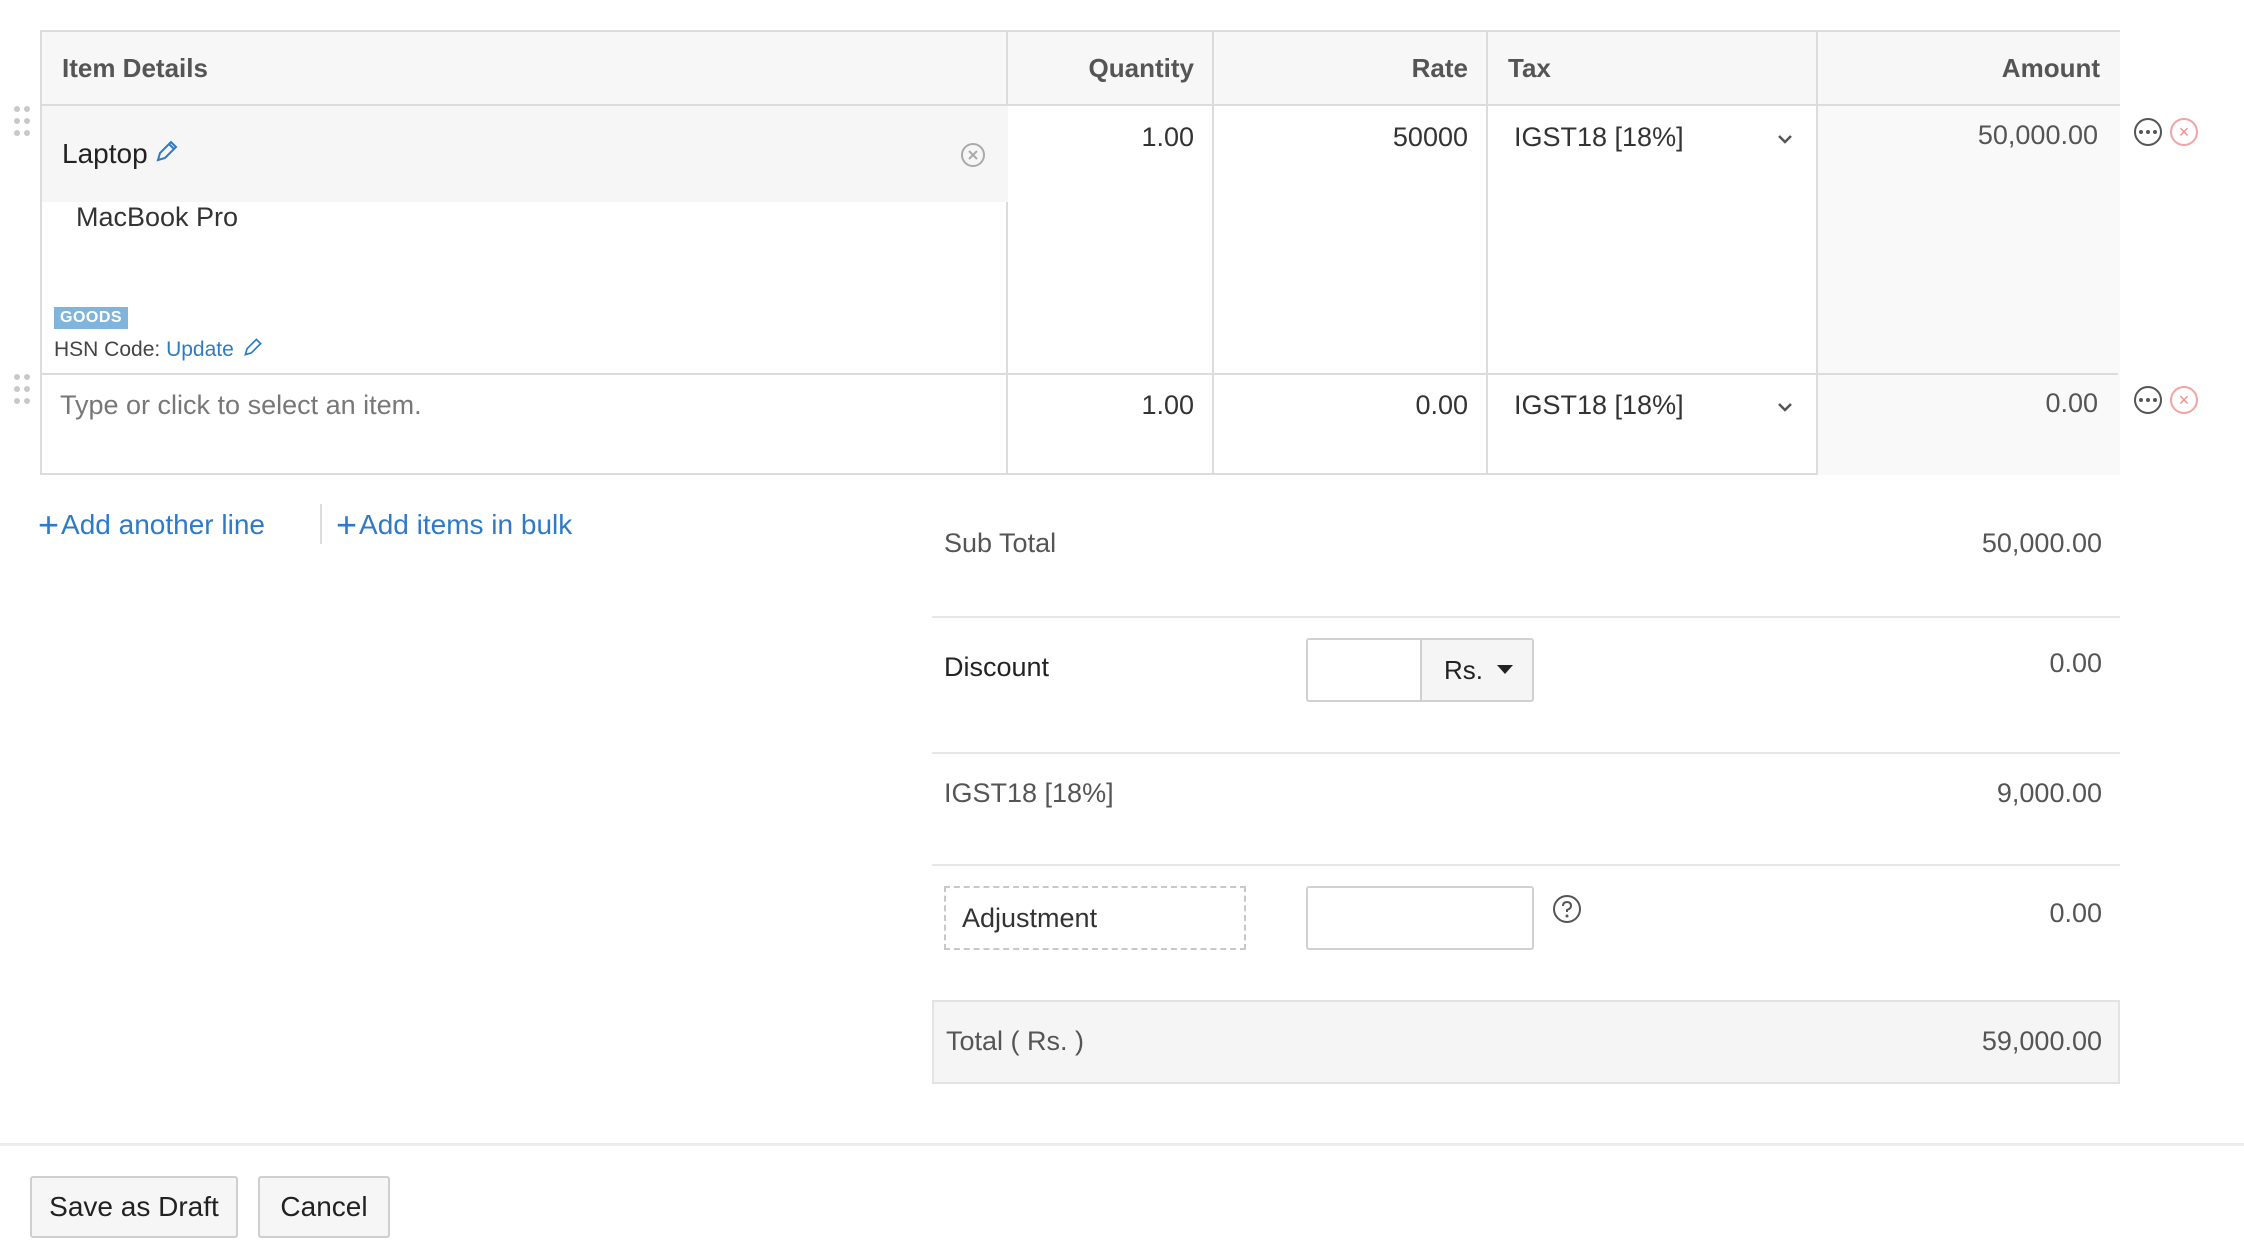 This screenshot has width=2244, height=1248. What do you see at coordinates (1000, 543) in the screenshot?
I see `sub-total-label: Sub Total` at bounding box center [1000, 543].